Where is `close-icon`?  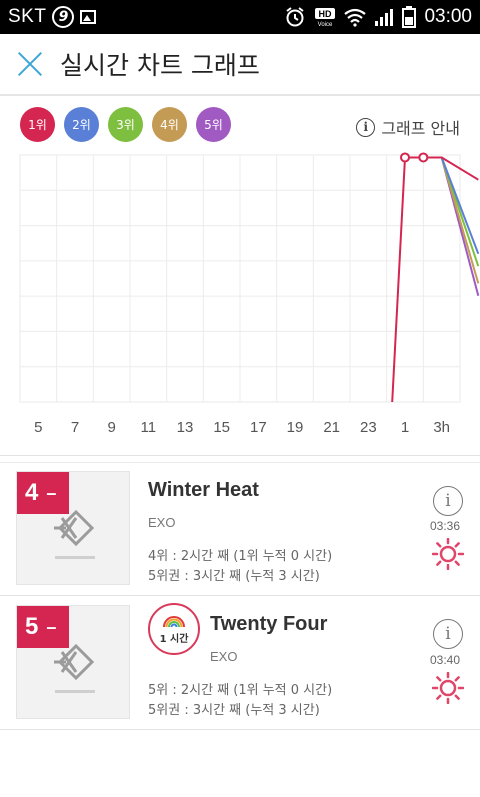 close-icon is located at coordinates (30, 64).